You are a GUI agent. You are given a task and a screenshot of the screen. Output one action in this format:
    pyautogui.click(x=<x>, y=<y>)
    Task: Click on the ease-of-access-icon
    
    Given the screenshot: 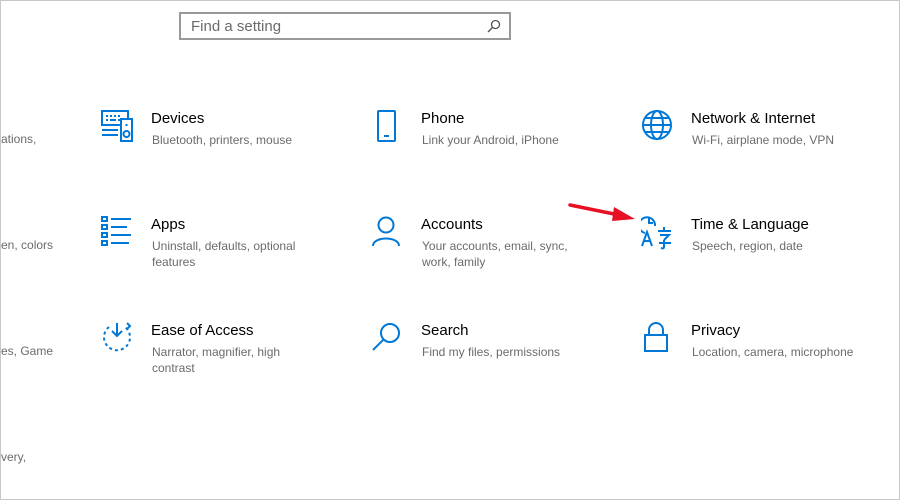 What is the action you would take?
    pyautogui.click(x=118, y=339)
    